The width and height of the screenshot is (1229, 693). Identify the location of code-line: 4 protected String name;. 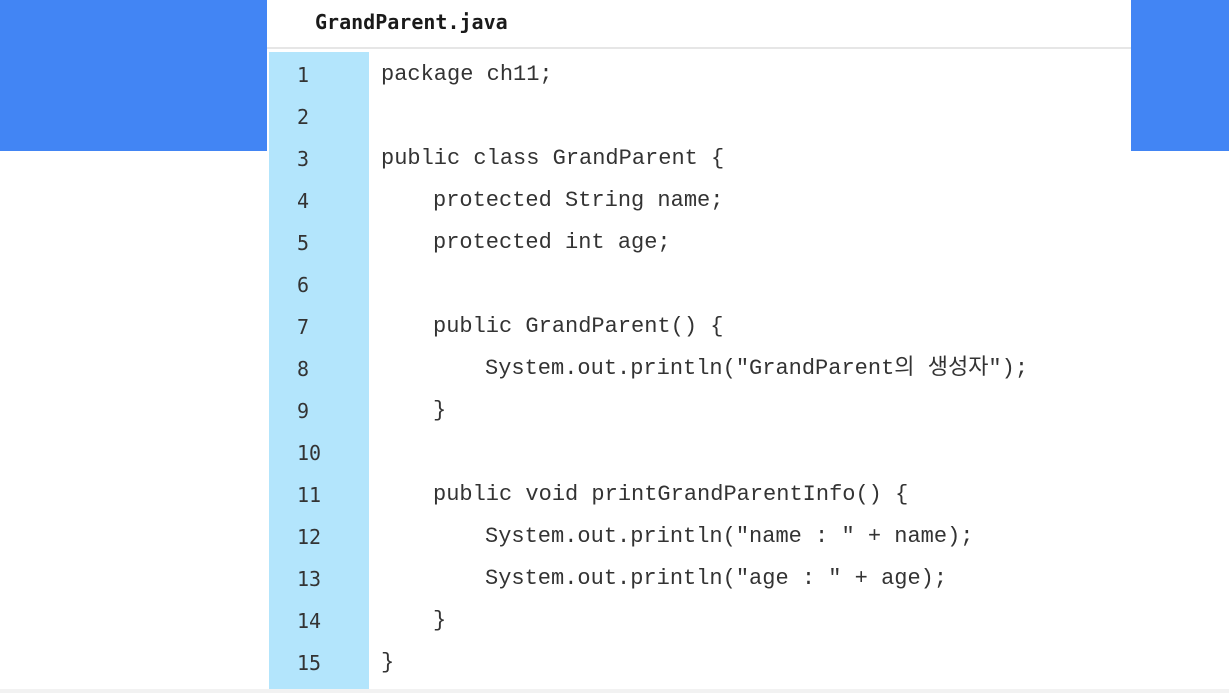
(699, 201).